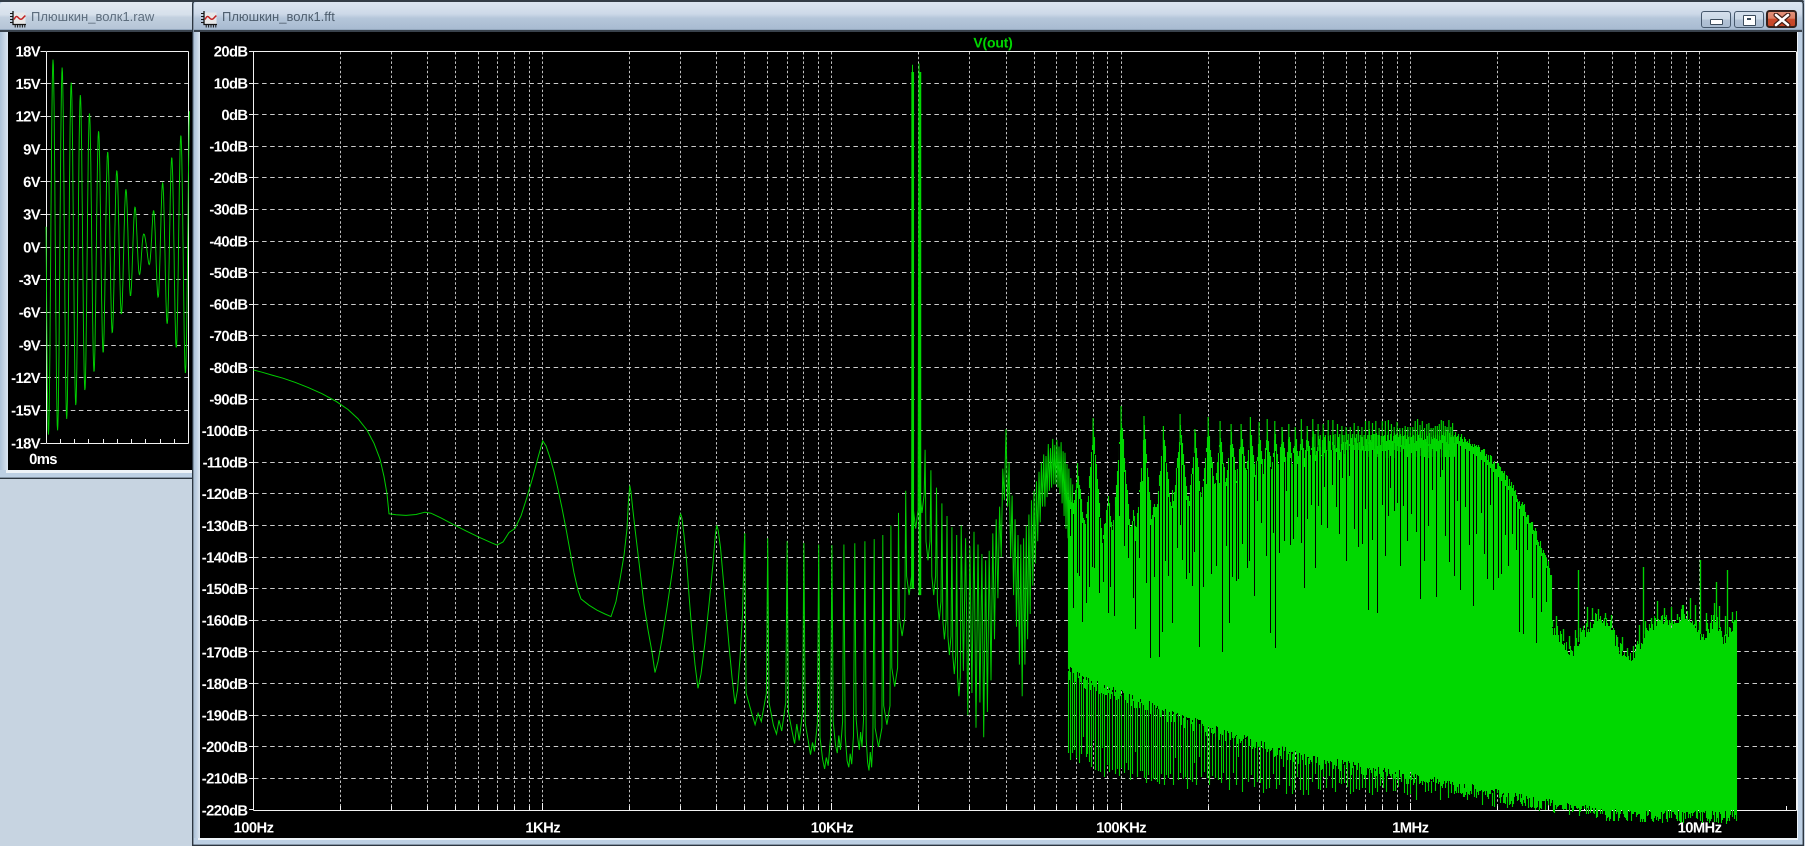 The height and width of the screenshot is (846, 1805). I want to click on svg-text: -100dB, so click(225, 432).